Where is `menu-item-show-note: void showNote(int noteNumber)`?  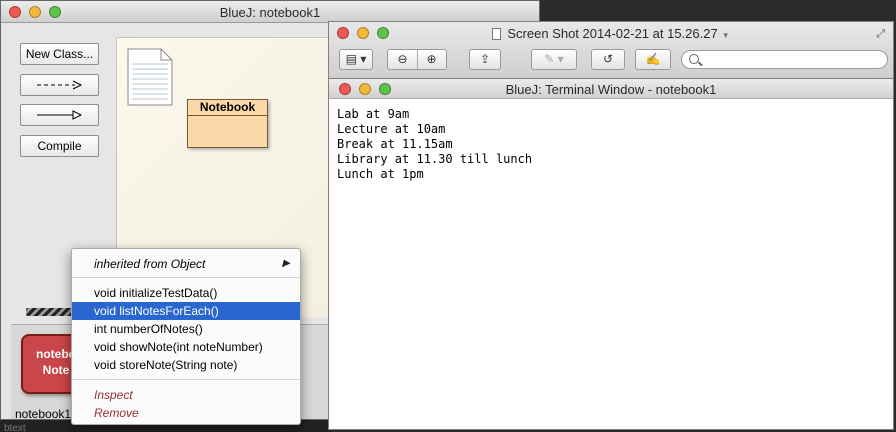
menu-item-show-note: void showNote(int noteNumber) is located at coordinates (186, 347).